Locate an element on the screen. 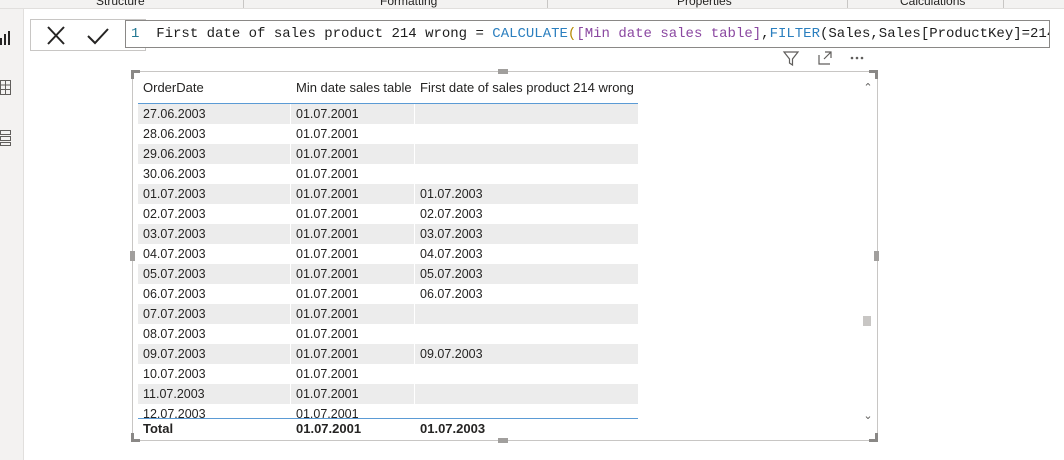  model-view-icon is located at coordinates (6, 138).